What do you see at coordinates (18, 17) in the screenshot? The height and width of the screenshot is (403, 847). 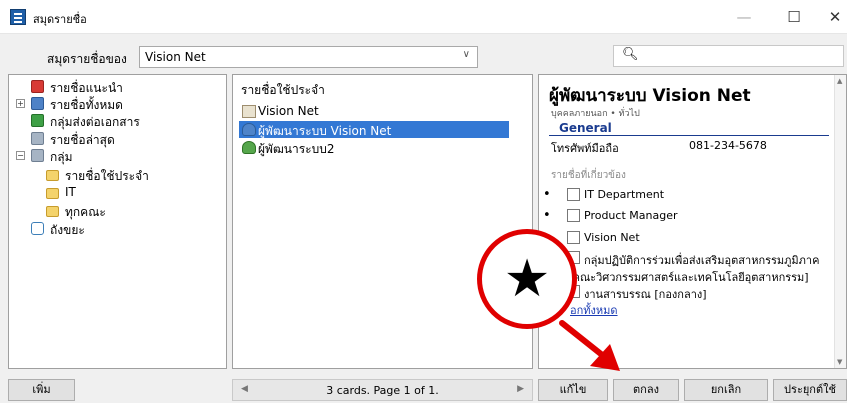 I see `address-book-icon` at bounding box center [18, 17].